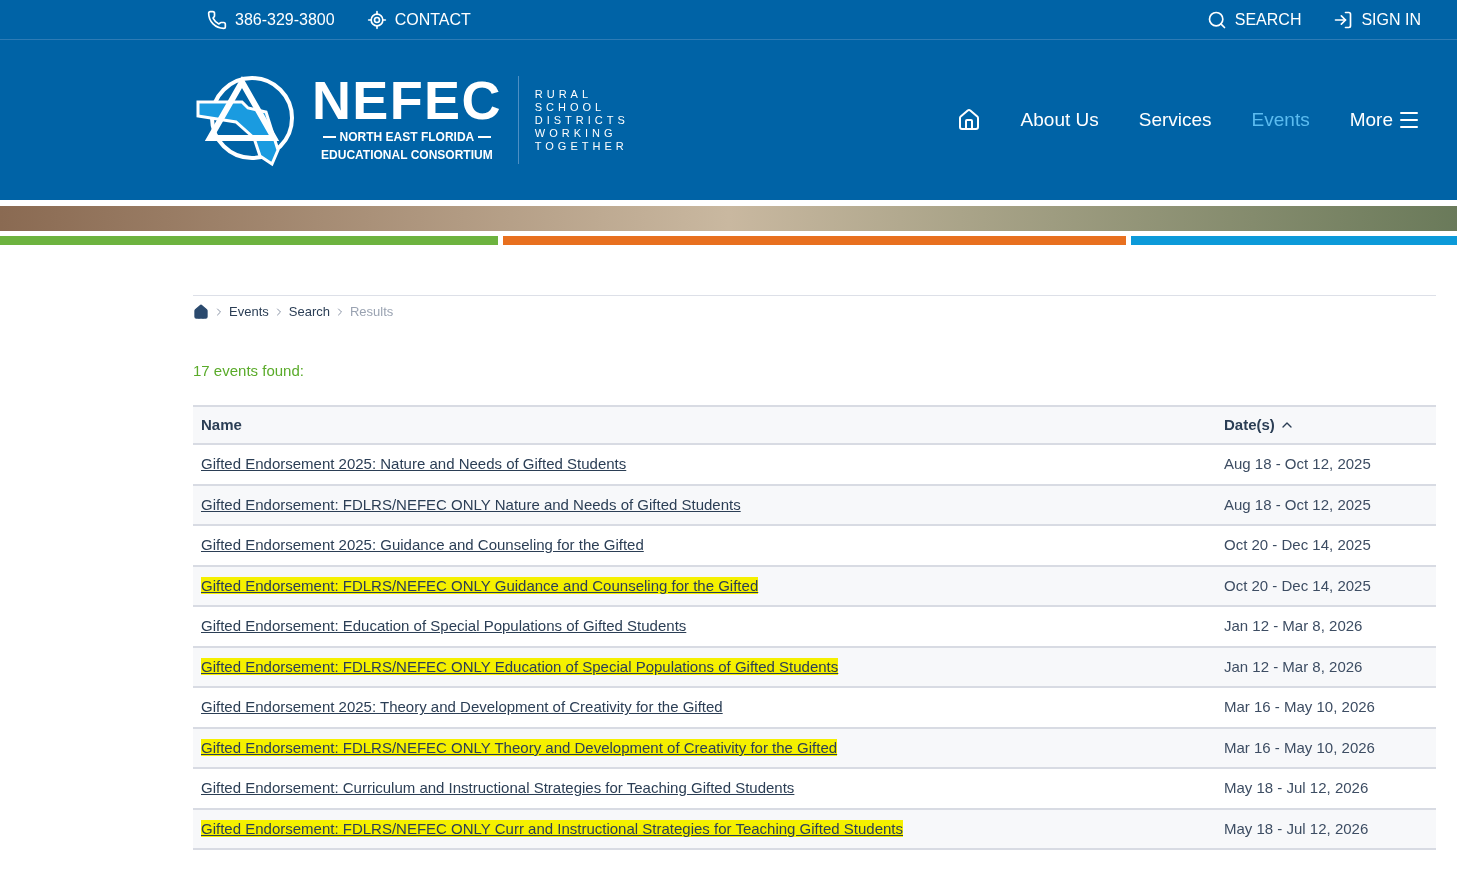  I want to click on event-link: Gifted Endorsement: Curriculum and Instructional Strategies for Teaching Gifted Students, so click(498, 788).